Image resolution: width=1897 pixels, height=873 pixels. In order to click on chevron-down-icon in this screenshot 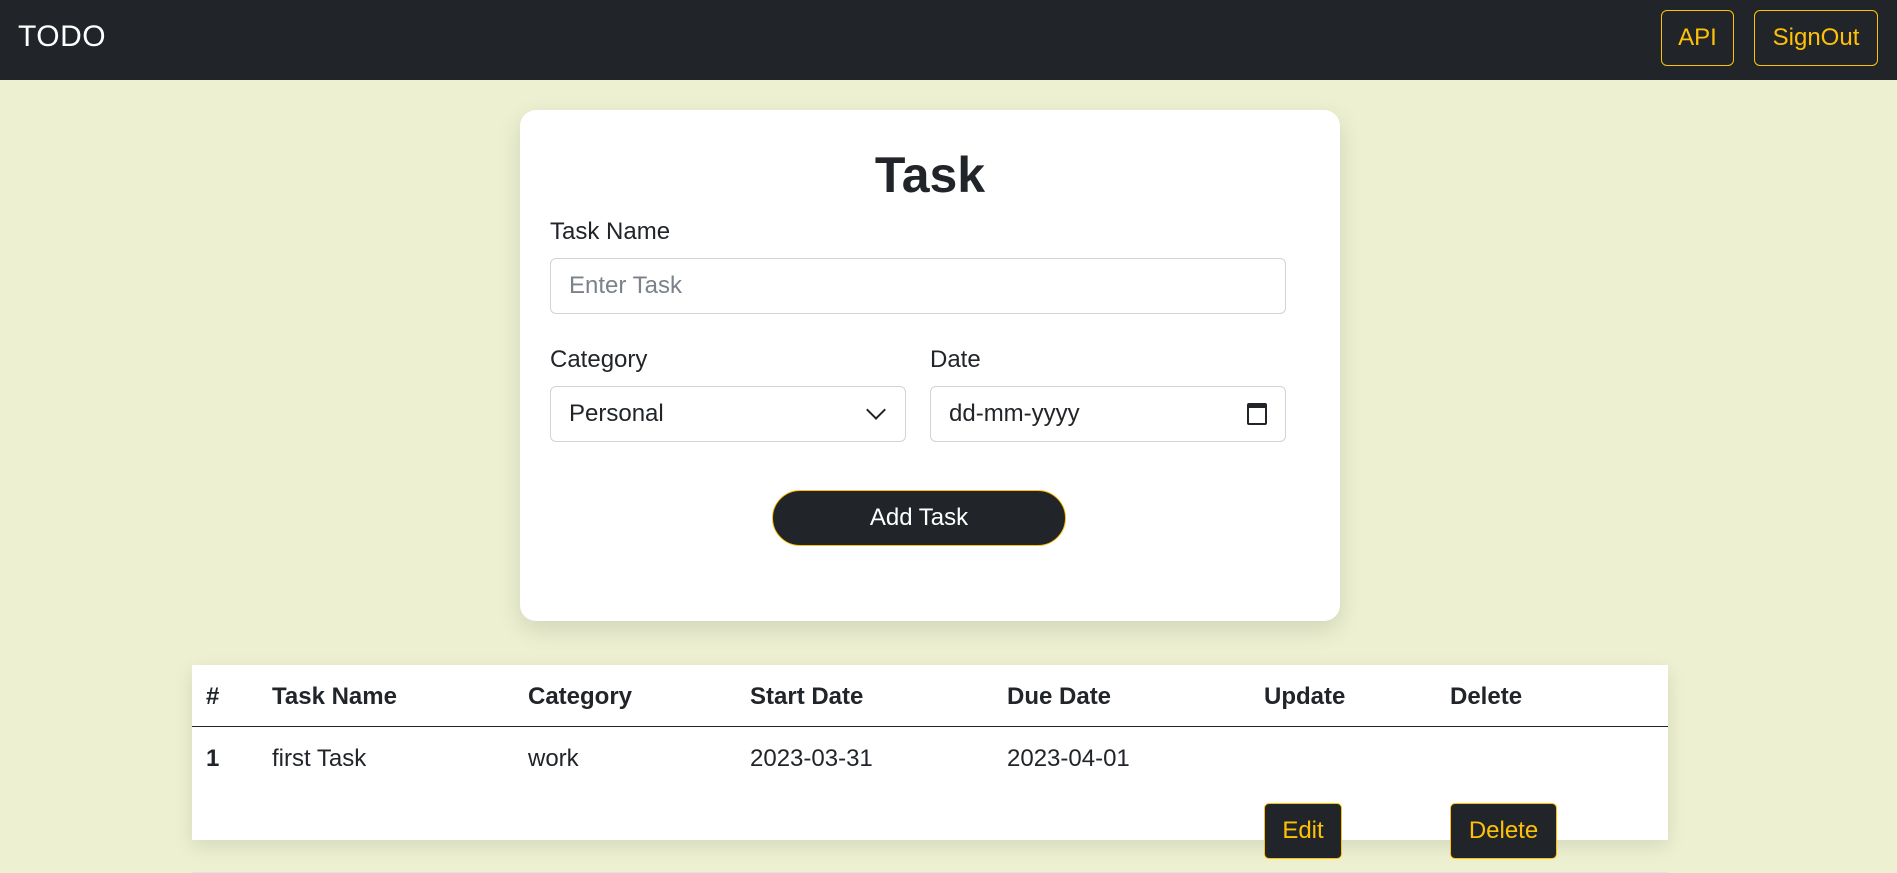, I will do `click(876, 410)`.